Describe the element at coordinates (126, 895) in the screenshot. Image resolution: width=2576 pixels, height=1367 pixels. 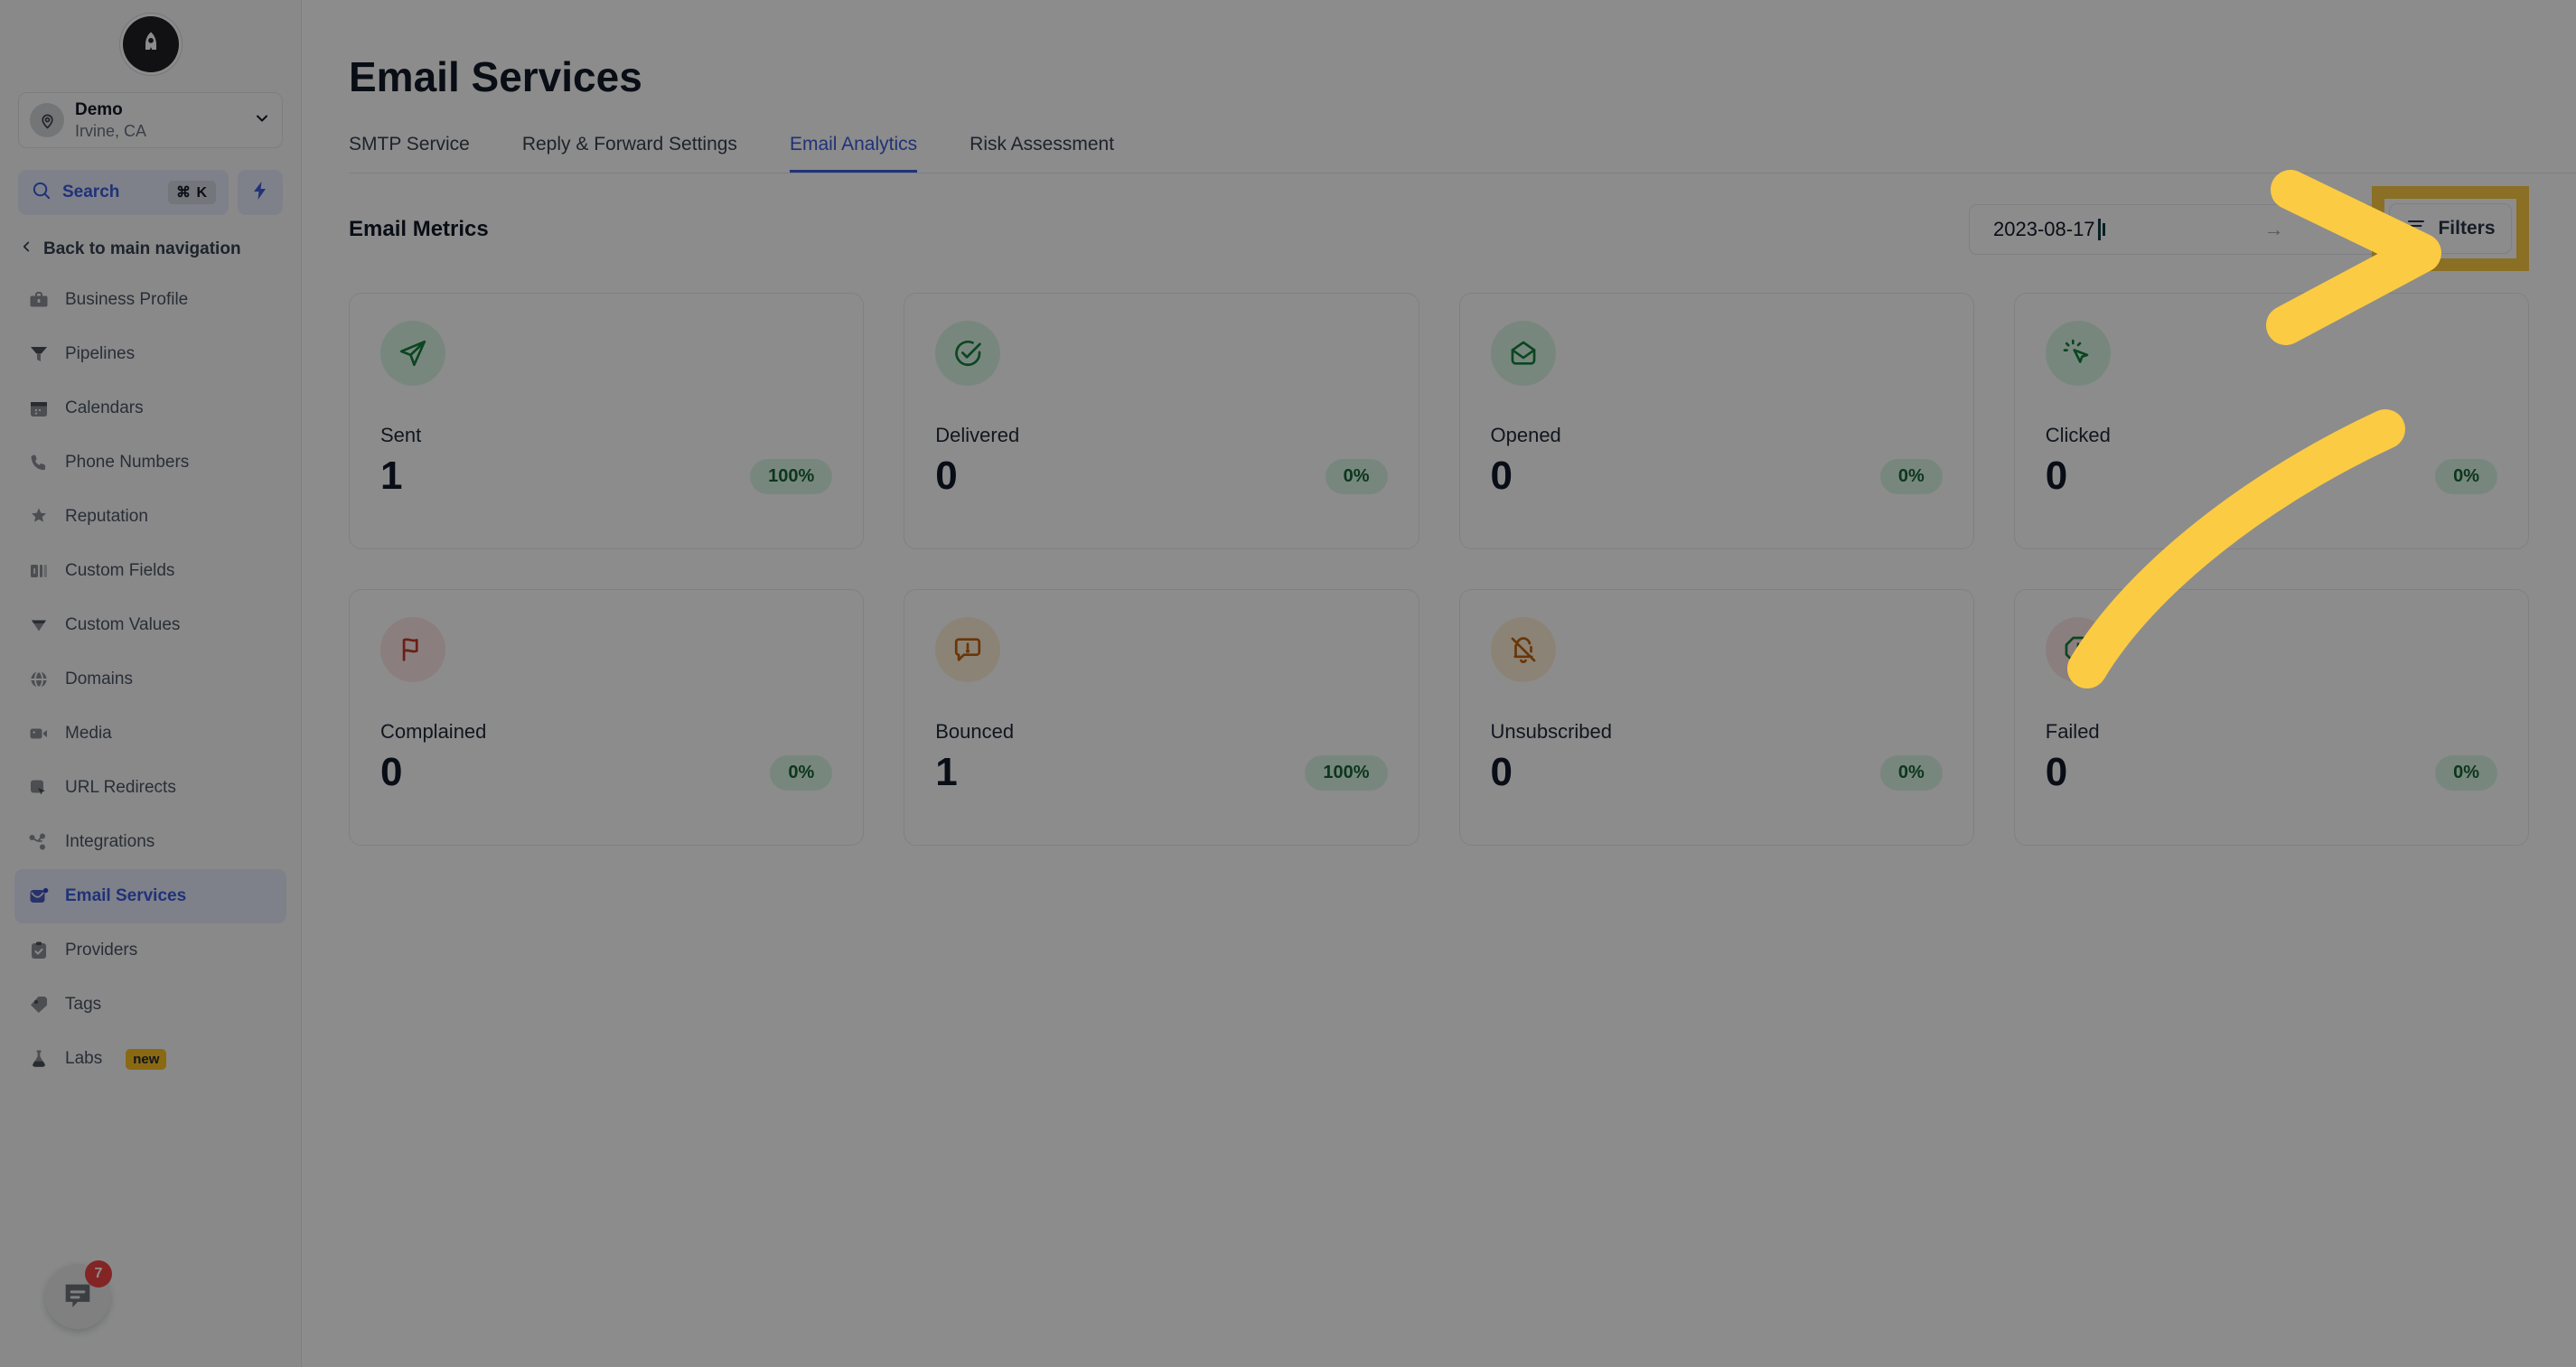
I see `sidebar-item-label: Email Services` at that location.